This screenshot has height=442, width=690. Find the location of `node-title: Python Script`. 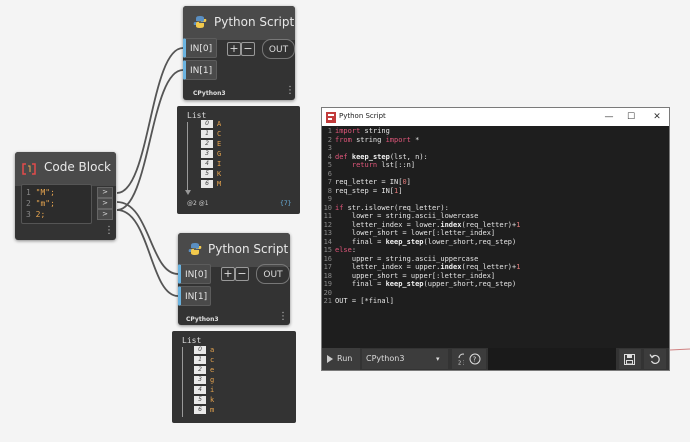

node-title: Python Script is located at coordinates (254, 22).